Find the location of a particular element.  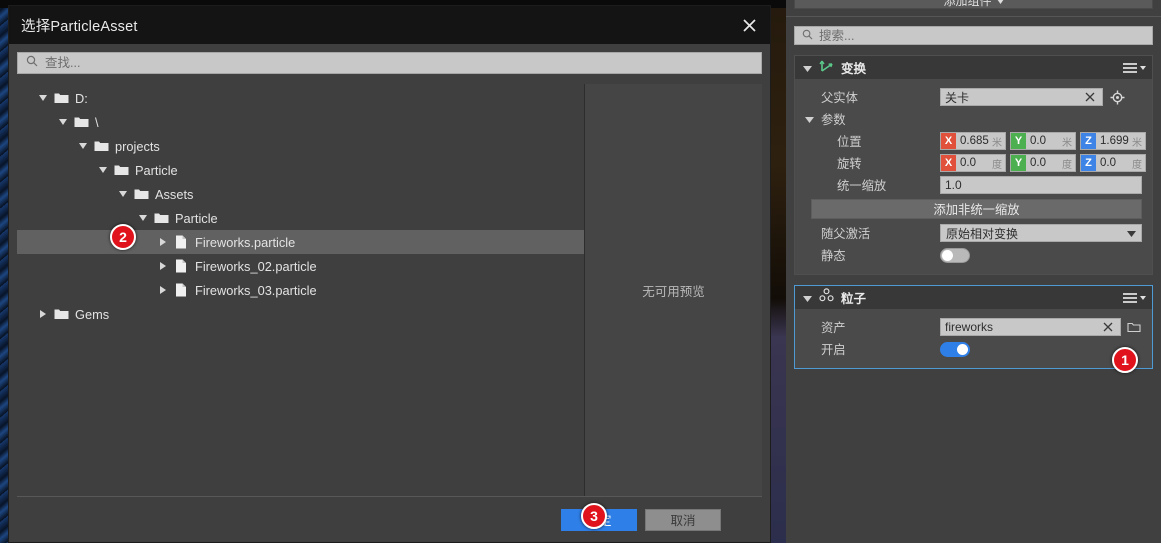

search-icon is located at coordinates (32, 63).